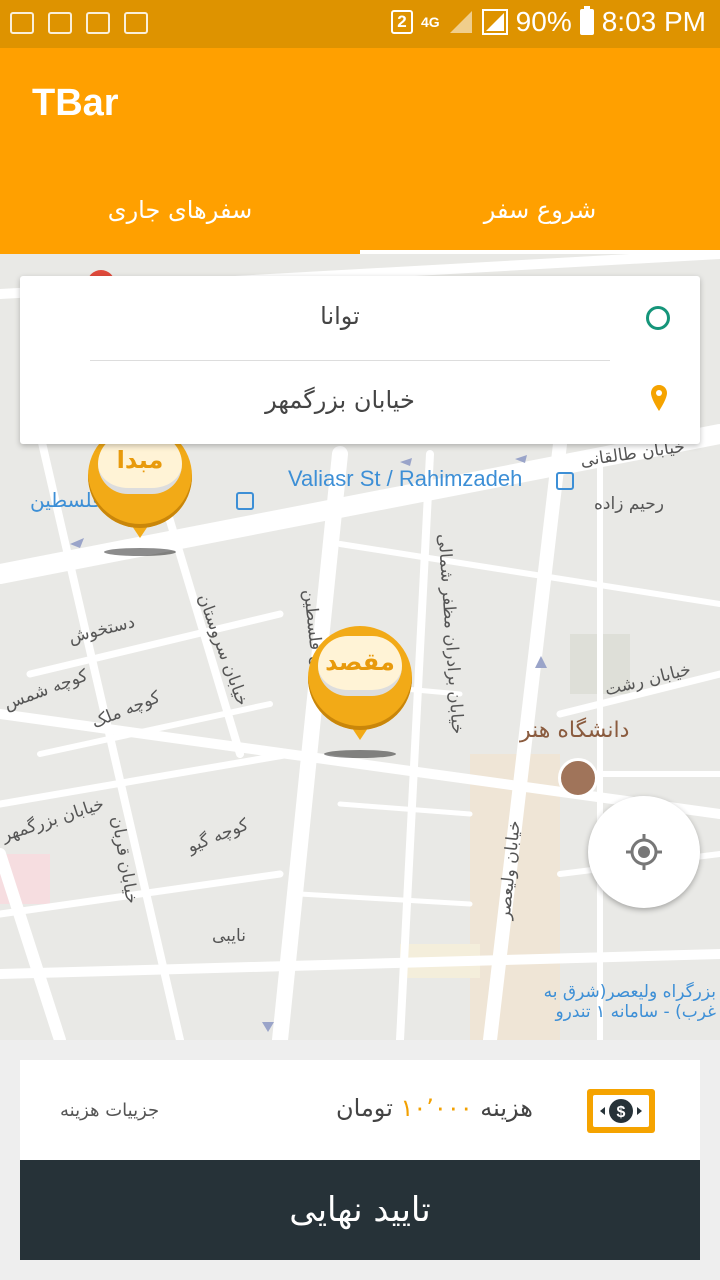 This screenshot has width=720, height=1280. What do you see at coordinates (140, 460) in the screenshot?
I see `origin-marker-label: مبدا` at bounding box center [140, 460].